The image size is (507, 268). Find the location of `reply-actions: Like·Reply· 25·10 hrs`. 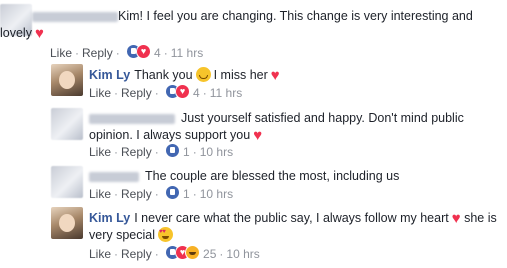

reply-actions: Like·Reply· 25·10 hrs is located at coordinates (174, 253).